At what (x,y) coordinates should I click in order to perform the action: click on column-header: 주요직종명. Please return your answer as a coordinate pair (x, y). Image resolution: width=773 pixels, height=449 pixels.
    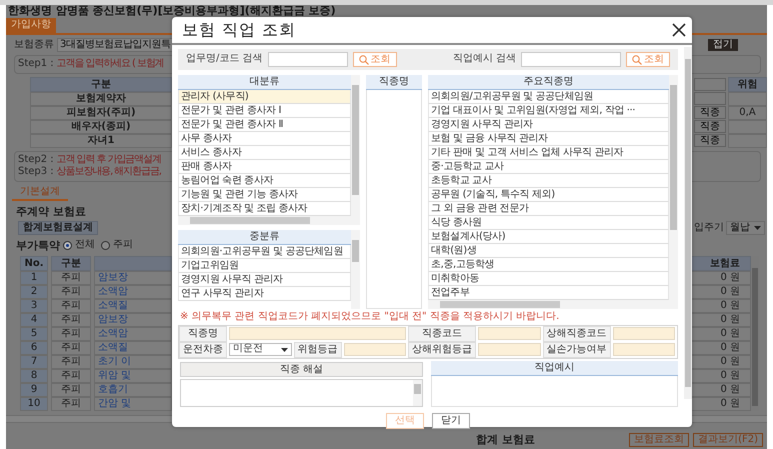
    Looking at the image, I should click on (548, 82).